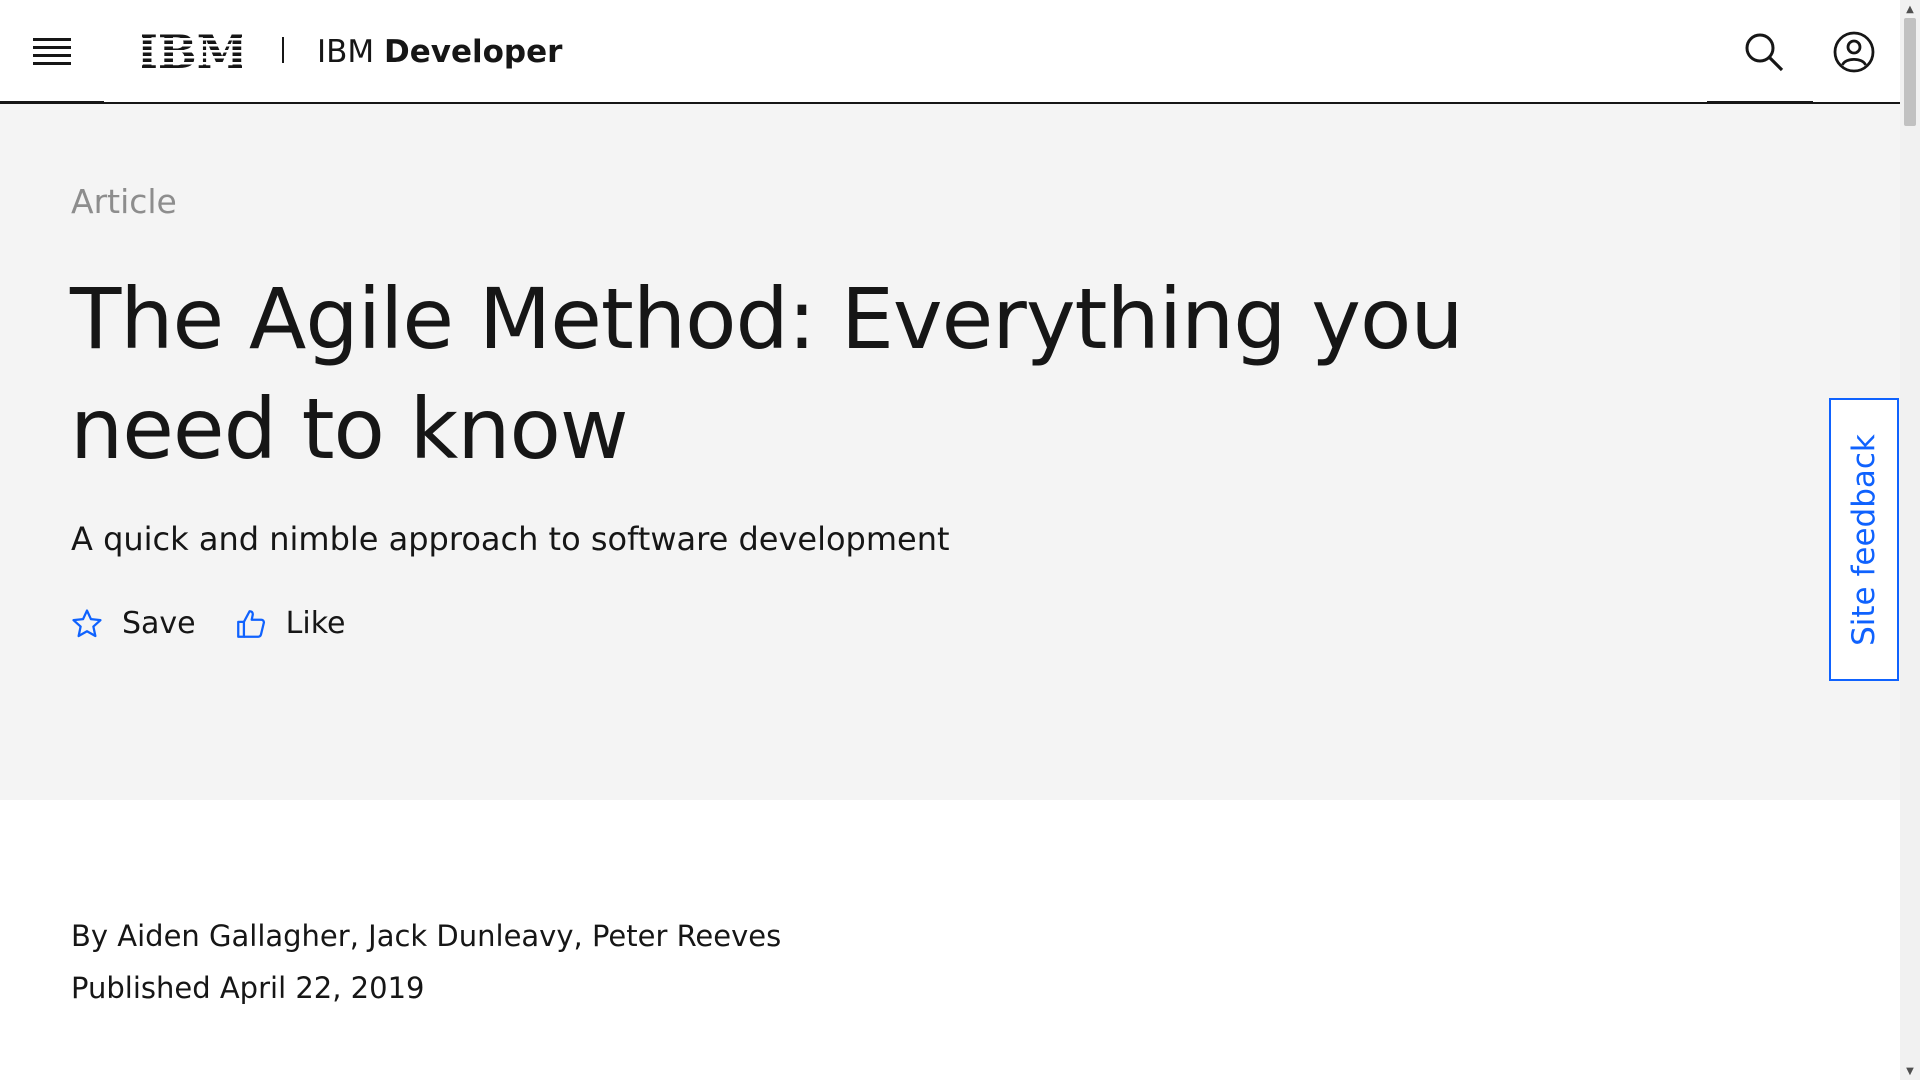  Describe the element at coordinates (87, 622) in the screenshot. I see `star-icon` at that location.